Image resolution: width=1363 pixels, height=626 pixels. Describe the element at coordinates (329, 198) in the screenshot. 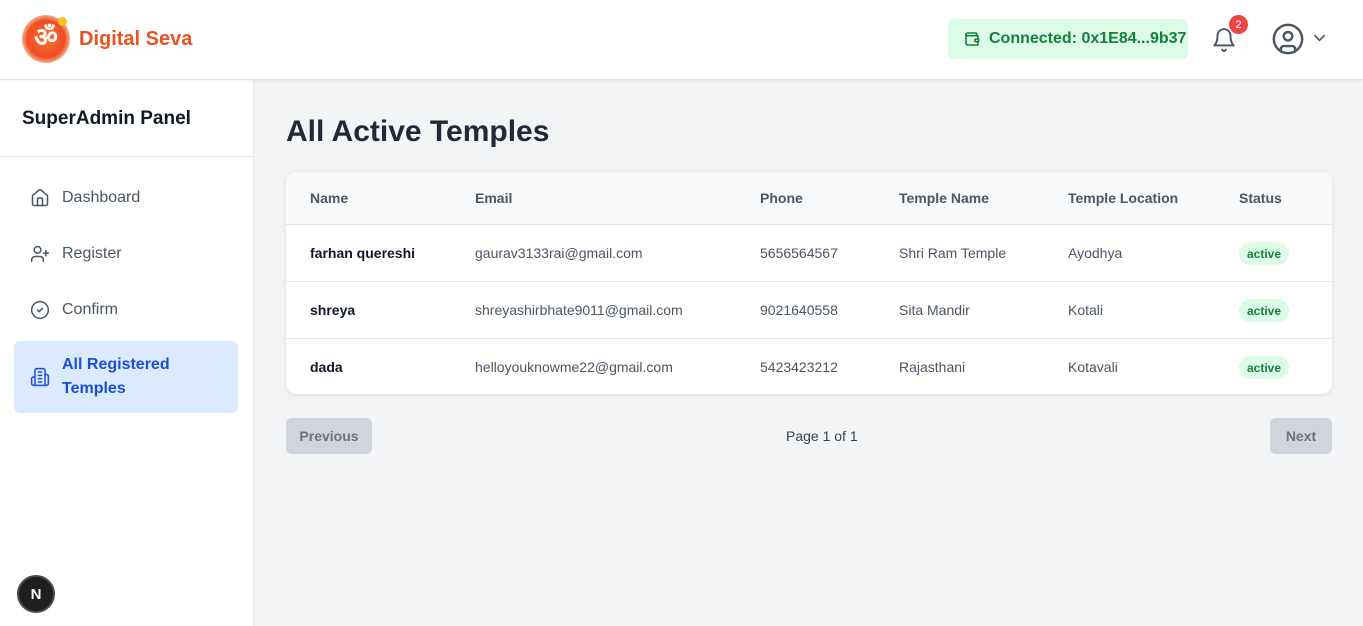

I see `column-header: Name` at that location.